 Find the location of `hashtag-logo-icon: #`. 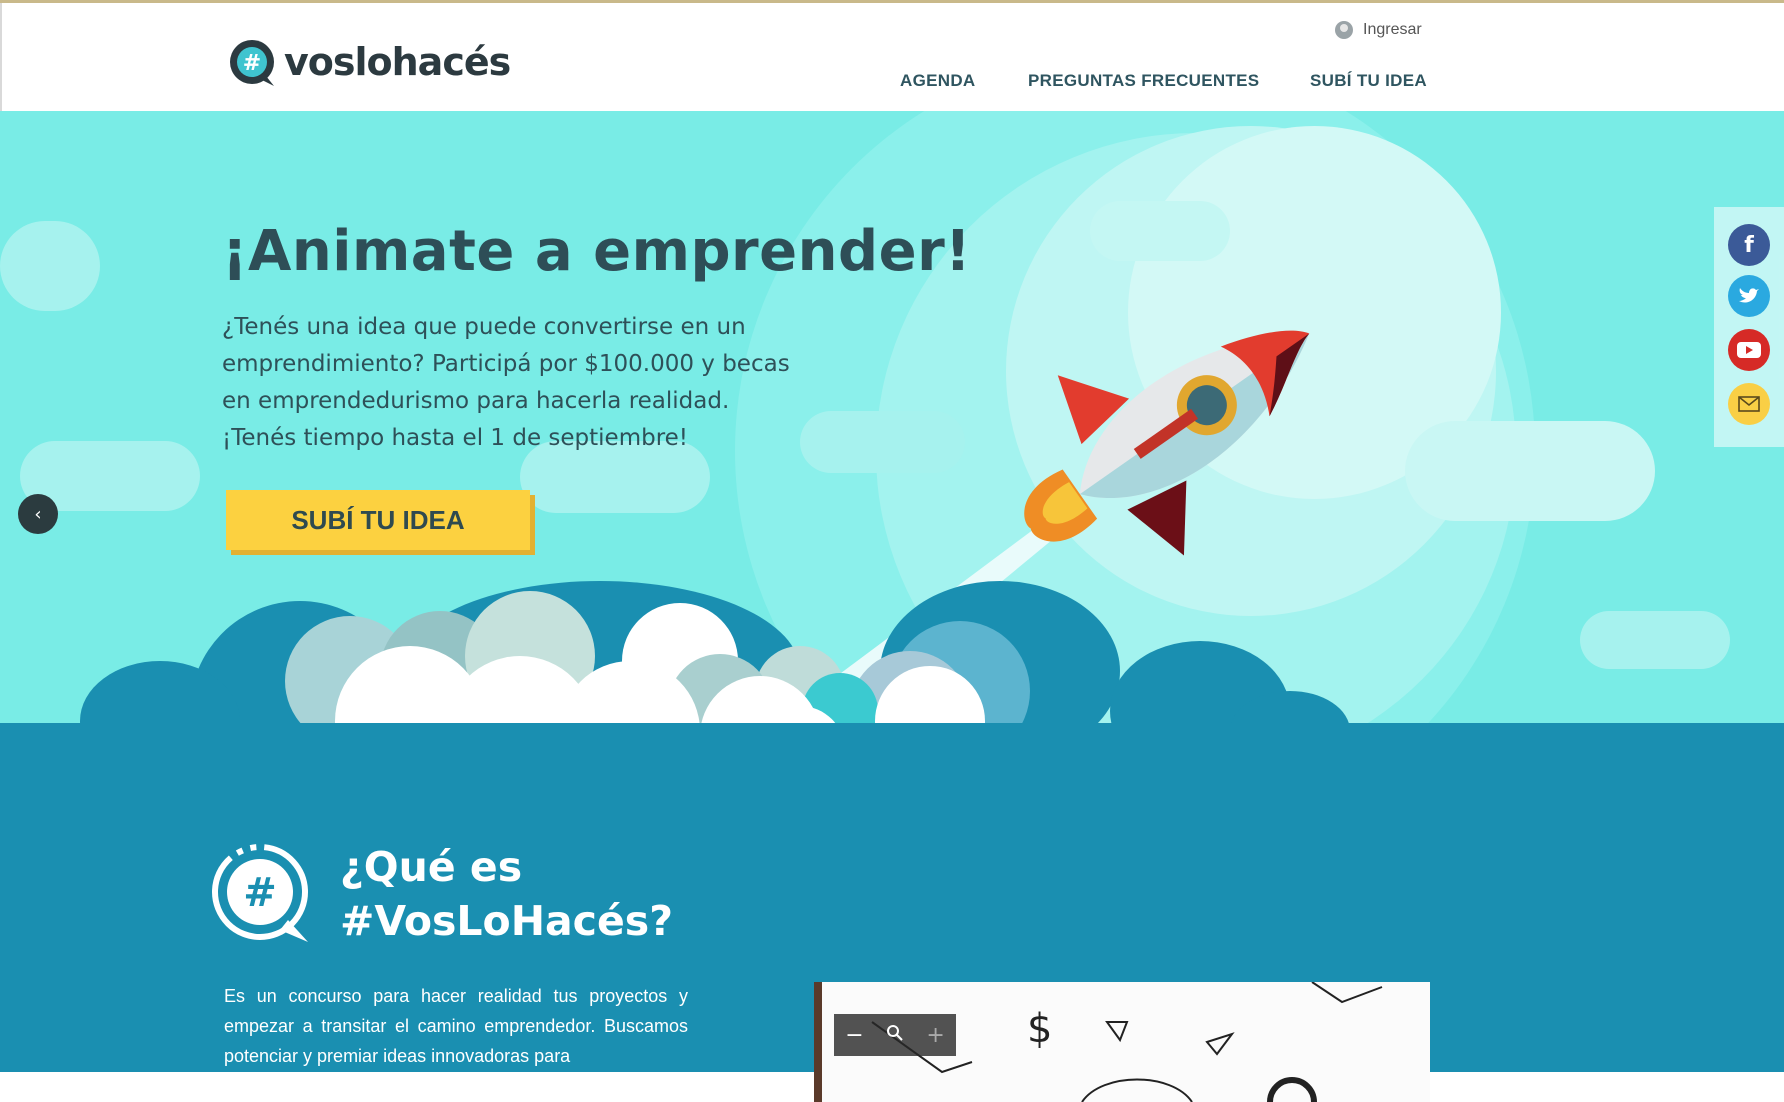

hashtag-logo-icon: # is located at coordinates (252, 63).